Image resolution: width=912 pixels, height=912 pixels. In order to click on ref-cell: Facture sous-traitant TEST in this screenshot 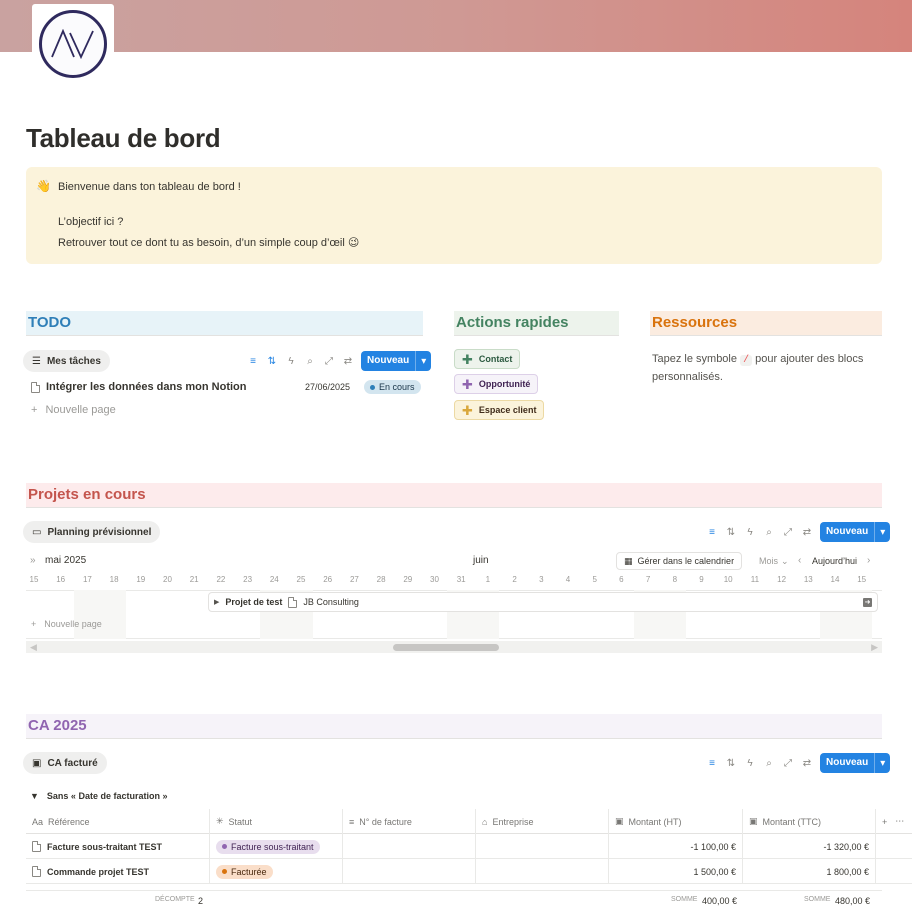, I will do `click(118, 846)`.